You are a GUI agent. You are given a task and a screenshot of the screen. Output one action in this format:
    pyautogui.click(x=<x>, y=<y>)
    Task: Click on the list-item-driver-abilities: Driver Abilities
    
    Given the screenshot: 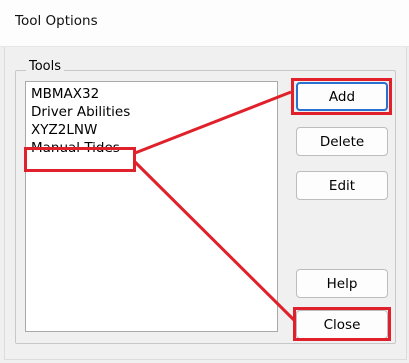 What is the action you would take?
    pyautogui.click(x=80, y=112)
    